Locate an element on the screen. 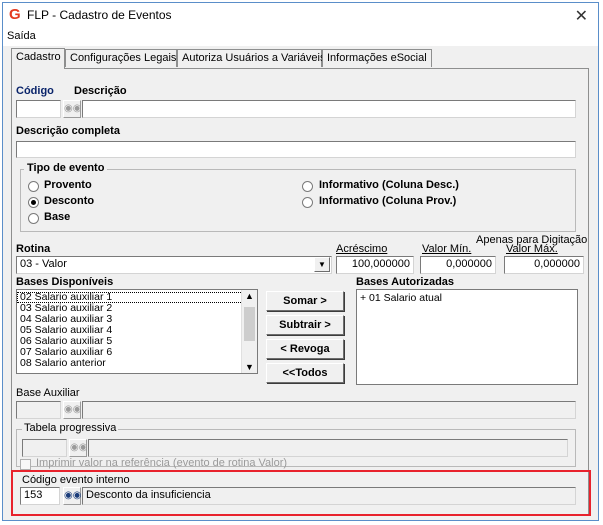 The height and width of the screenshot is (525, 603). valor-max-input: 0,000000 is located at coordinates (544, 265).